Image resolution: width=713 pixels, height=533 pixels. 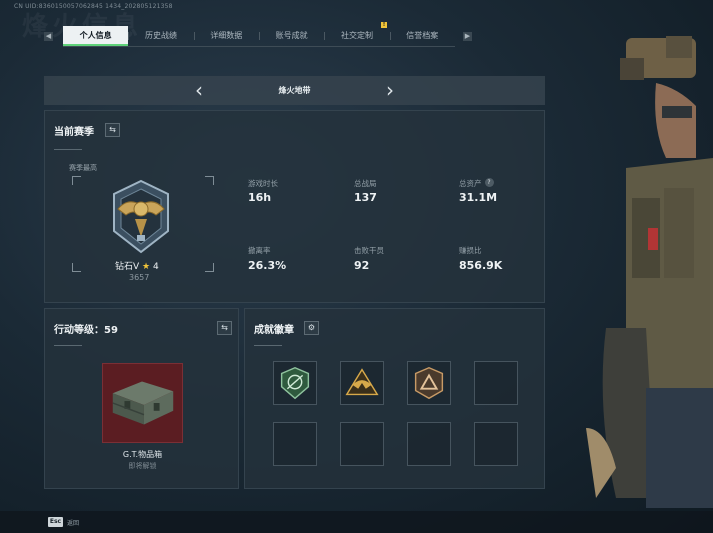 I want to click on tab-detailed-data: 详细数据, so click(x=226, y=36).